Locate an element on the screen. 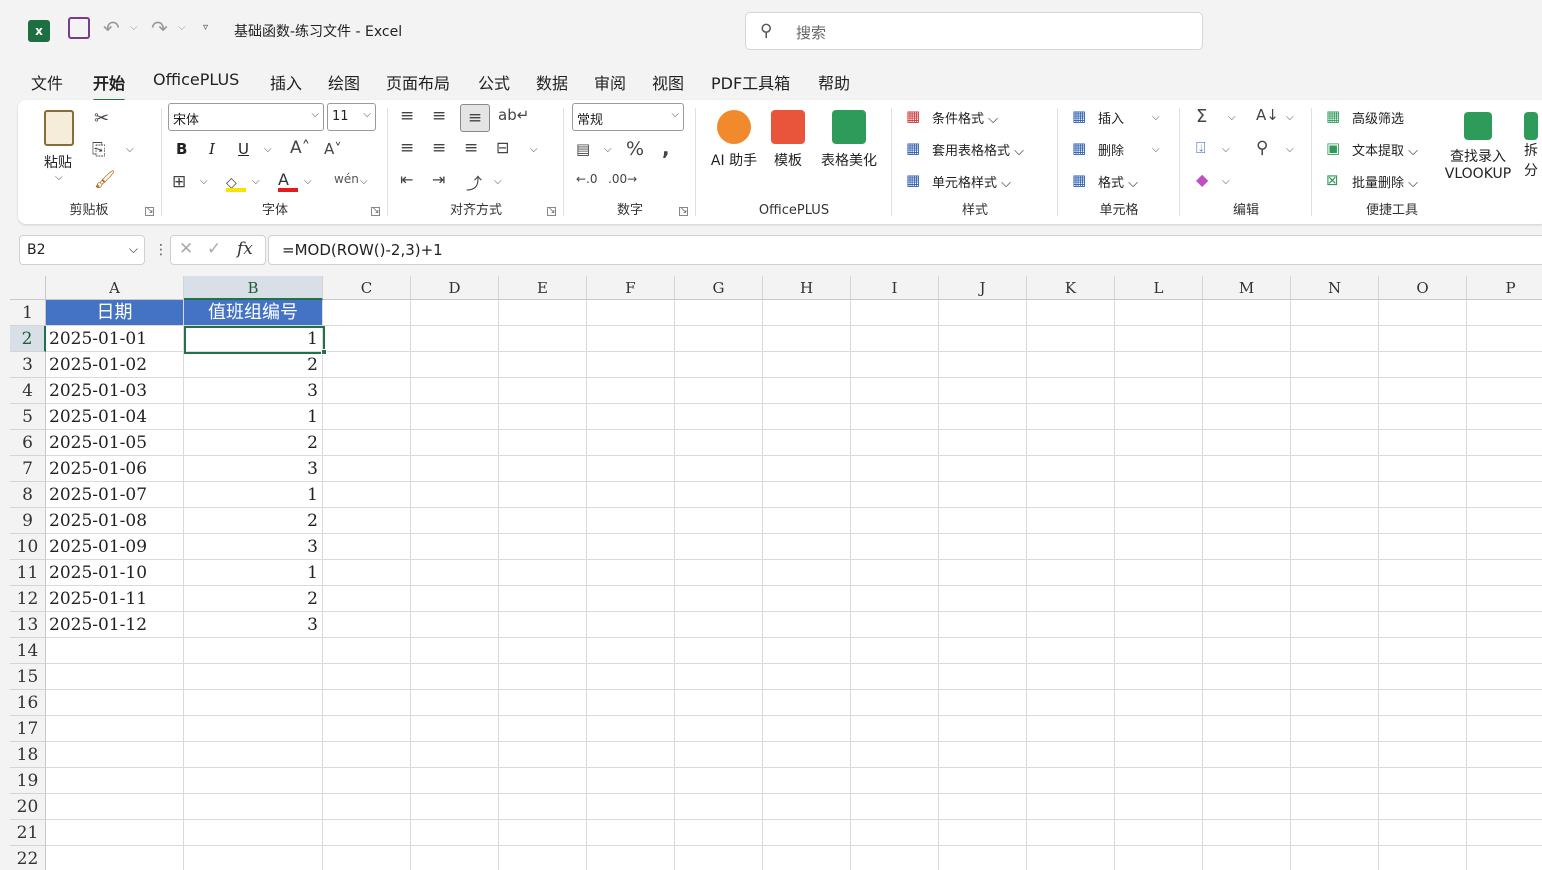 This screenshot has width=1542, height=870. tab-insert: 插入 is located at coordinates (286, 82).